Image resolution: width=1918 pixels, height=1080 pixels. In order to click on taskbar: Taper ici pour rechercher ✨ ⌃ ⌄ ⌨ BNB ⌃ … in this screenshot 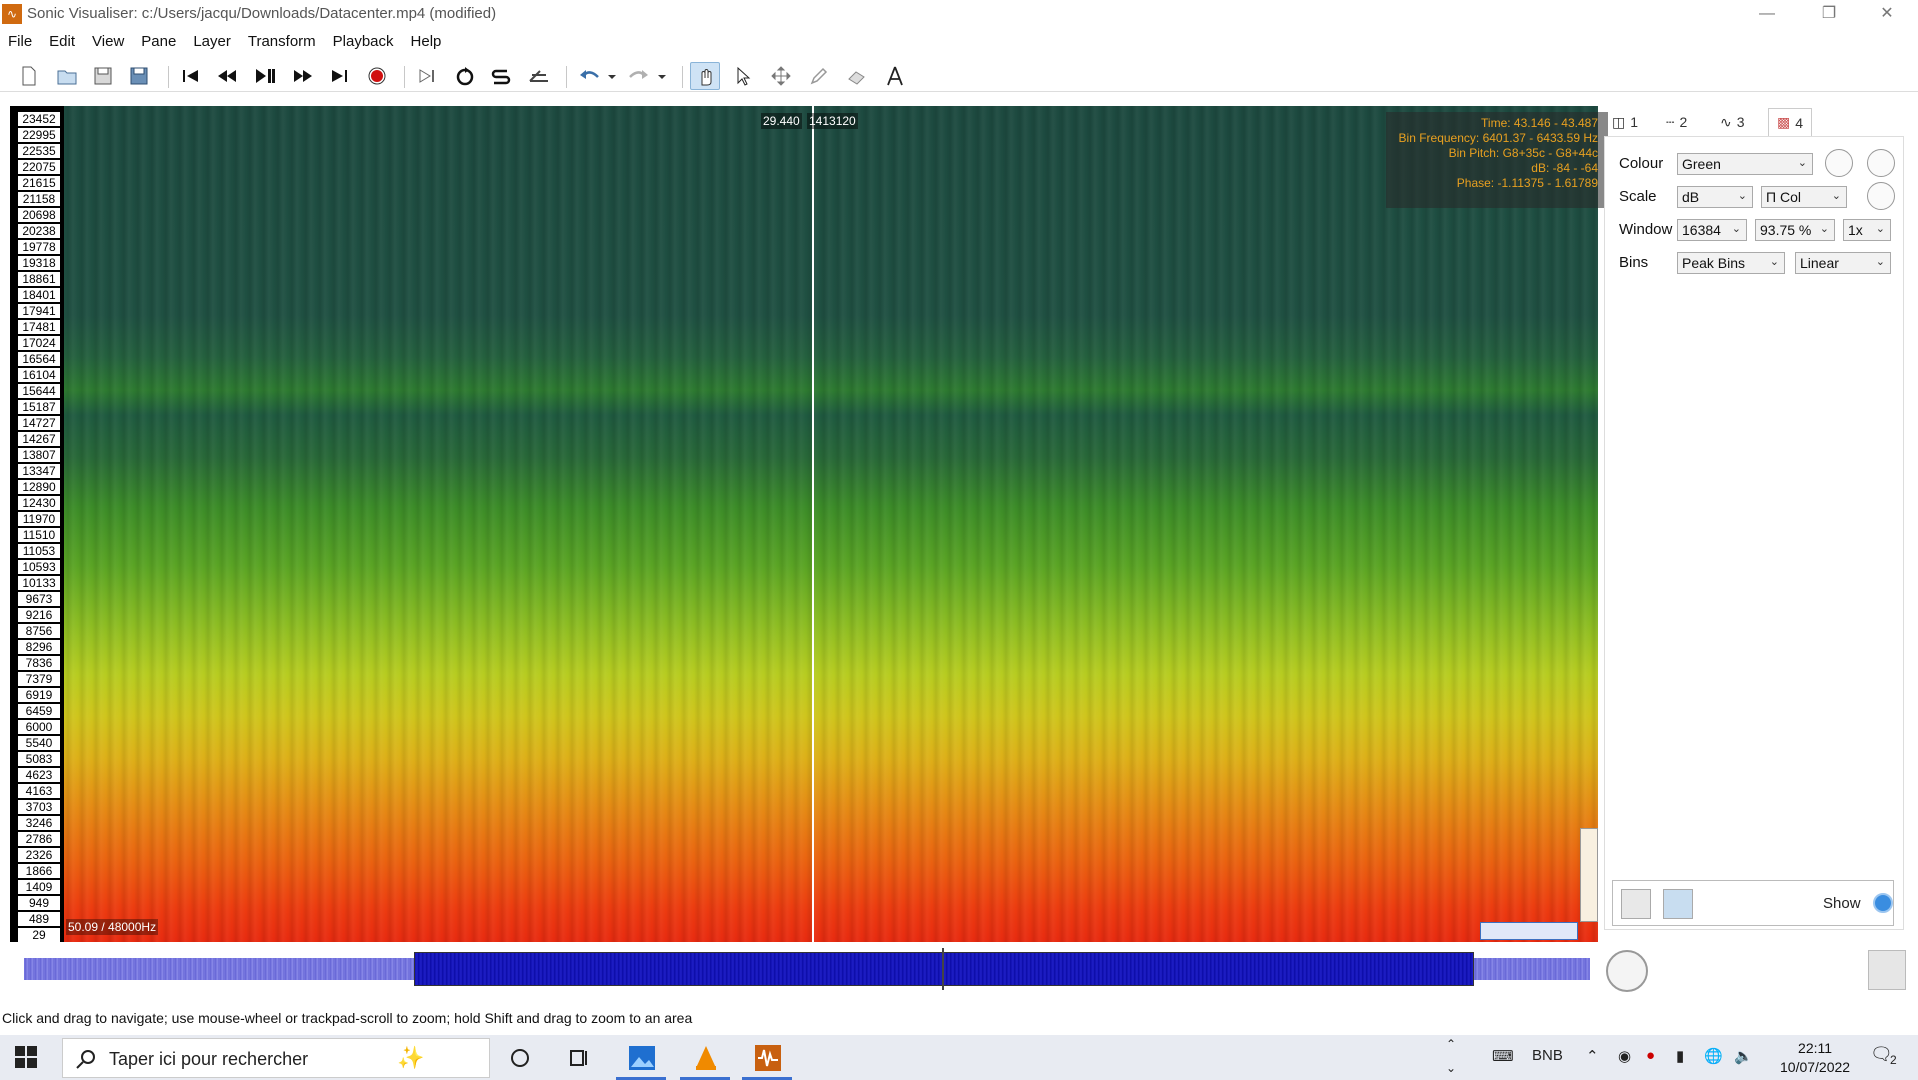, I will do `click(959, 1057)`.